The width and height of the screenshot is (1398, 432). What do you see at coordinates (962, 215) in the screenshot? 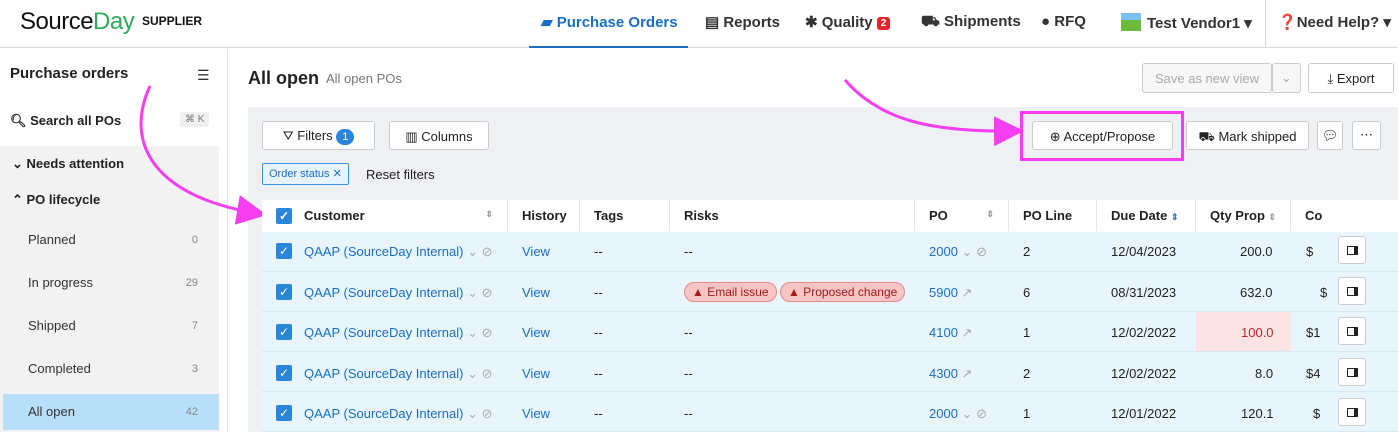
I see `header-po: PO ⇕` at bounding box center [962, 215].